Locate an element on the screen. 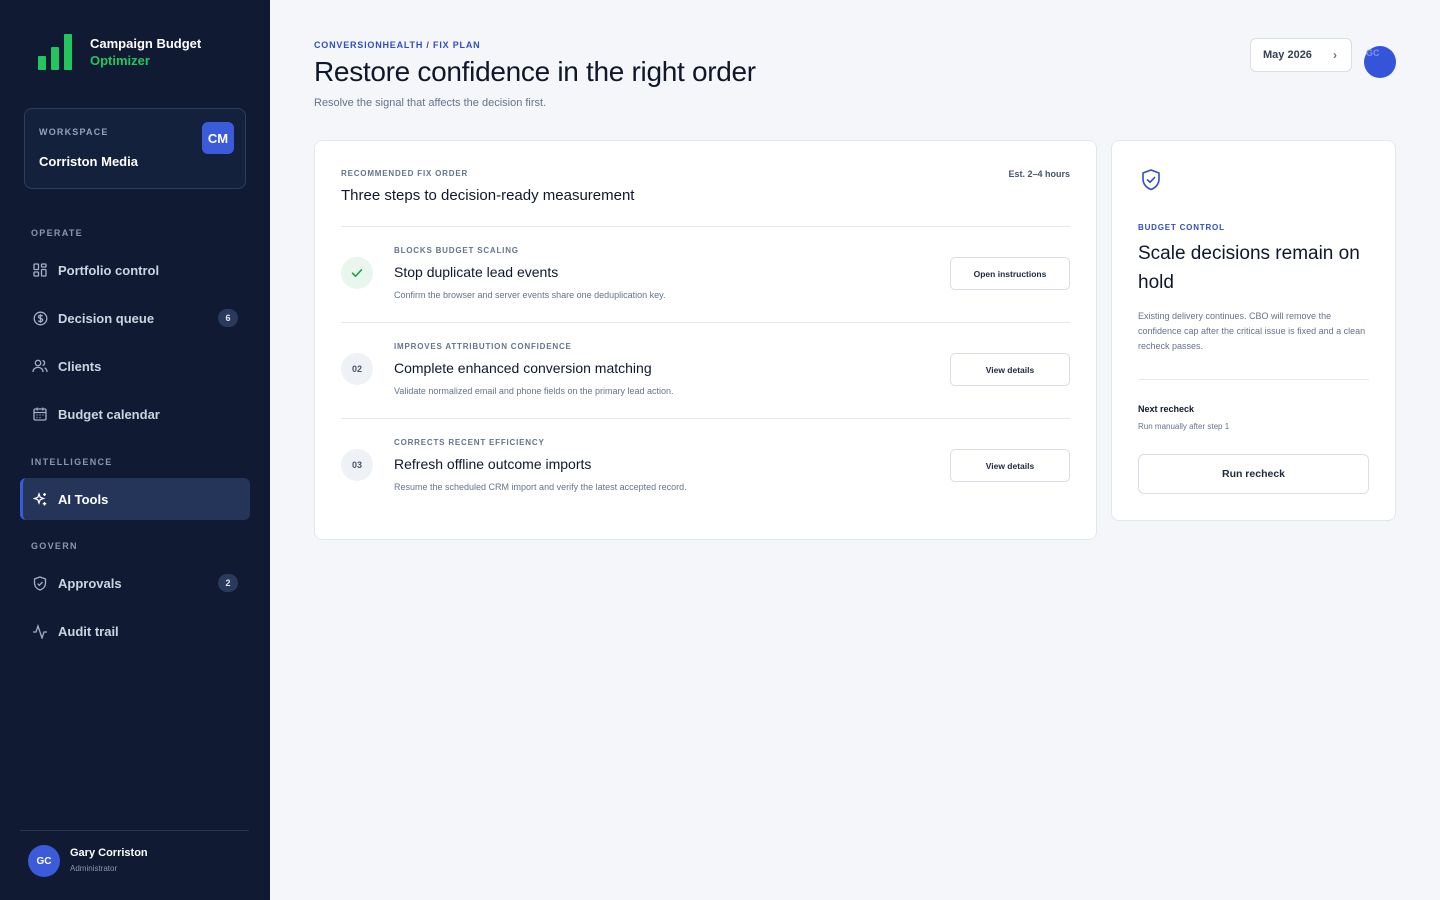 The image size is (1440, 900). sidebar-item-portfolio-control: Portfolio control is located at coordinates (135, 270).